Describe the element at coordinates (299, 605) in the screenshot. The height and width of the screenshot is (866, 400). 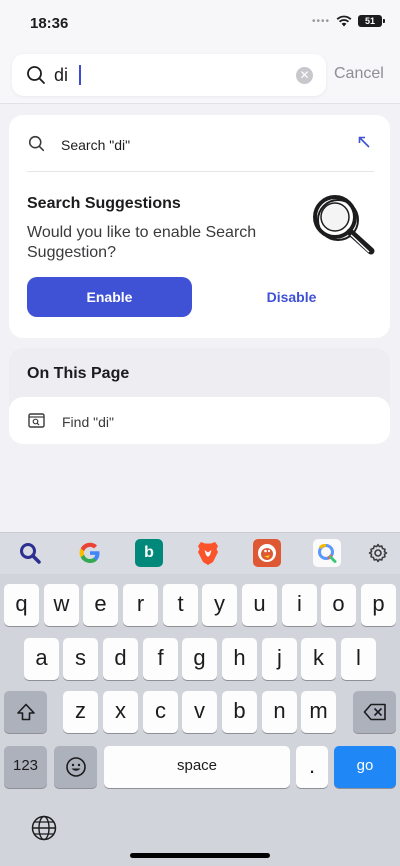
I see `key-i: i` at that location.